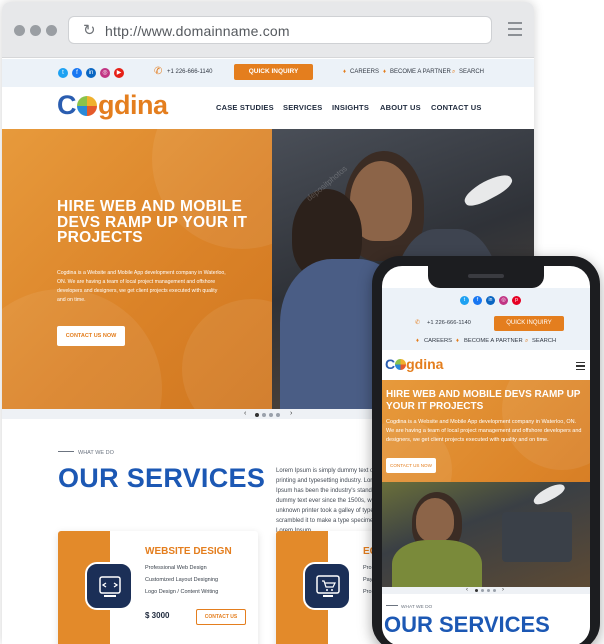 This screenshot has width=604, height=644. I want to click on ecommerce-cart-icon, so click(327, 586).